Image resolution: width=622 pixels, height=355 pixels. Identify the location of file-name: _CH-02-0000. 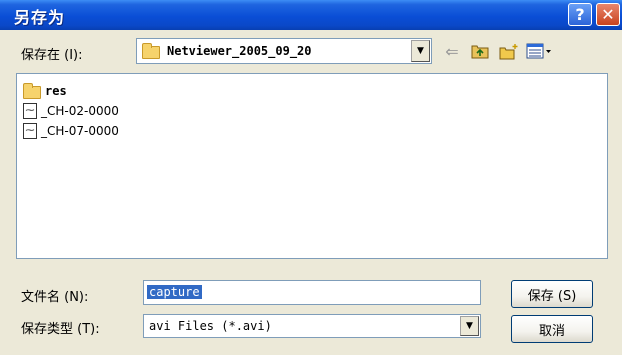
(80, 111).